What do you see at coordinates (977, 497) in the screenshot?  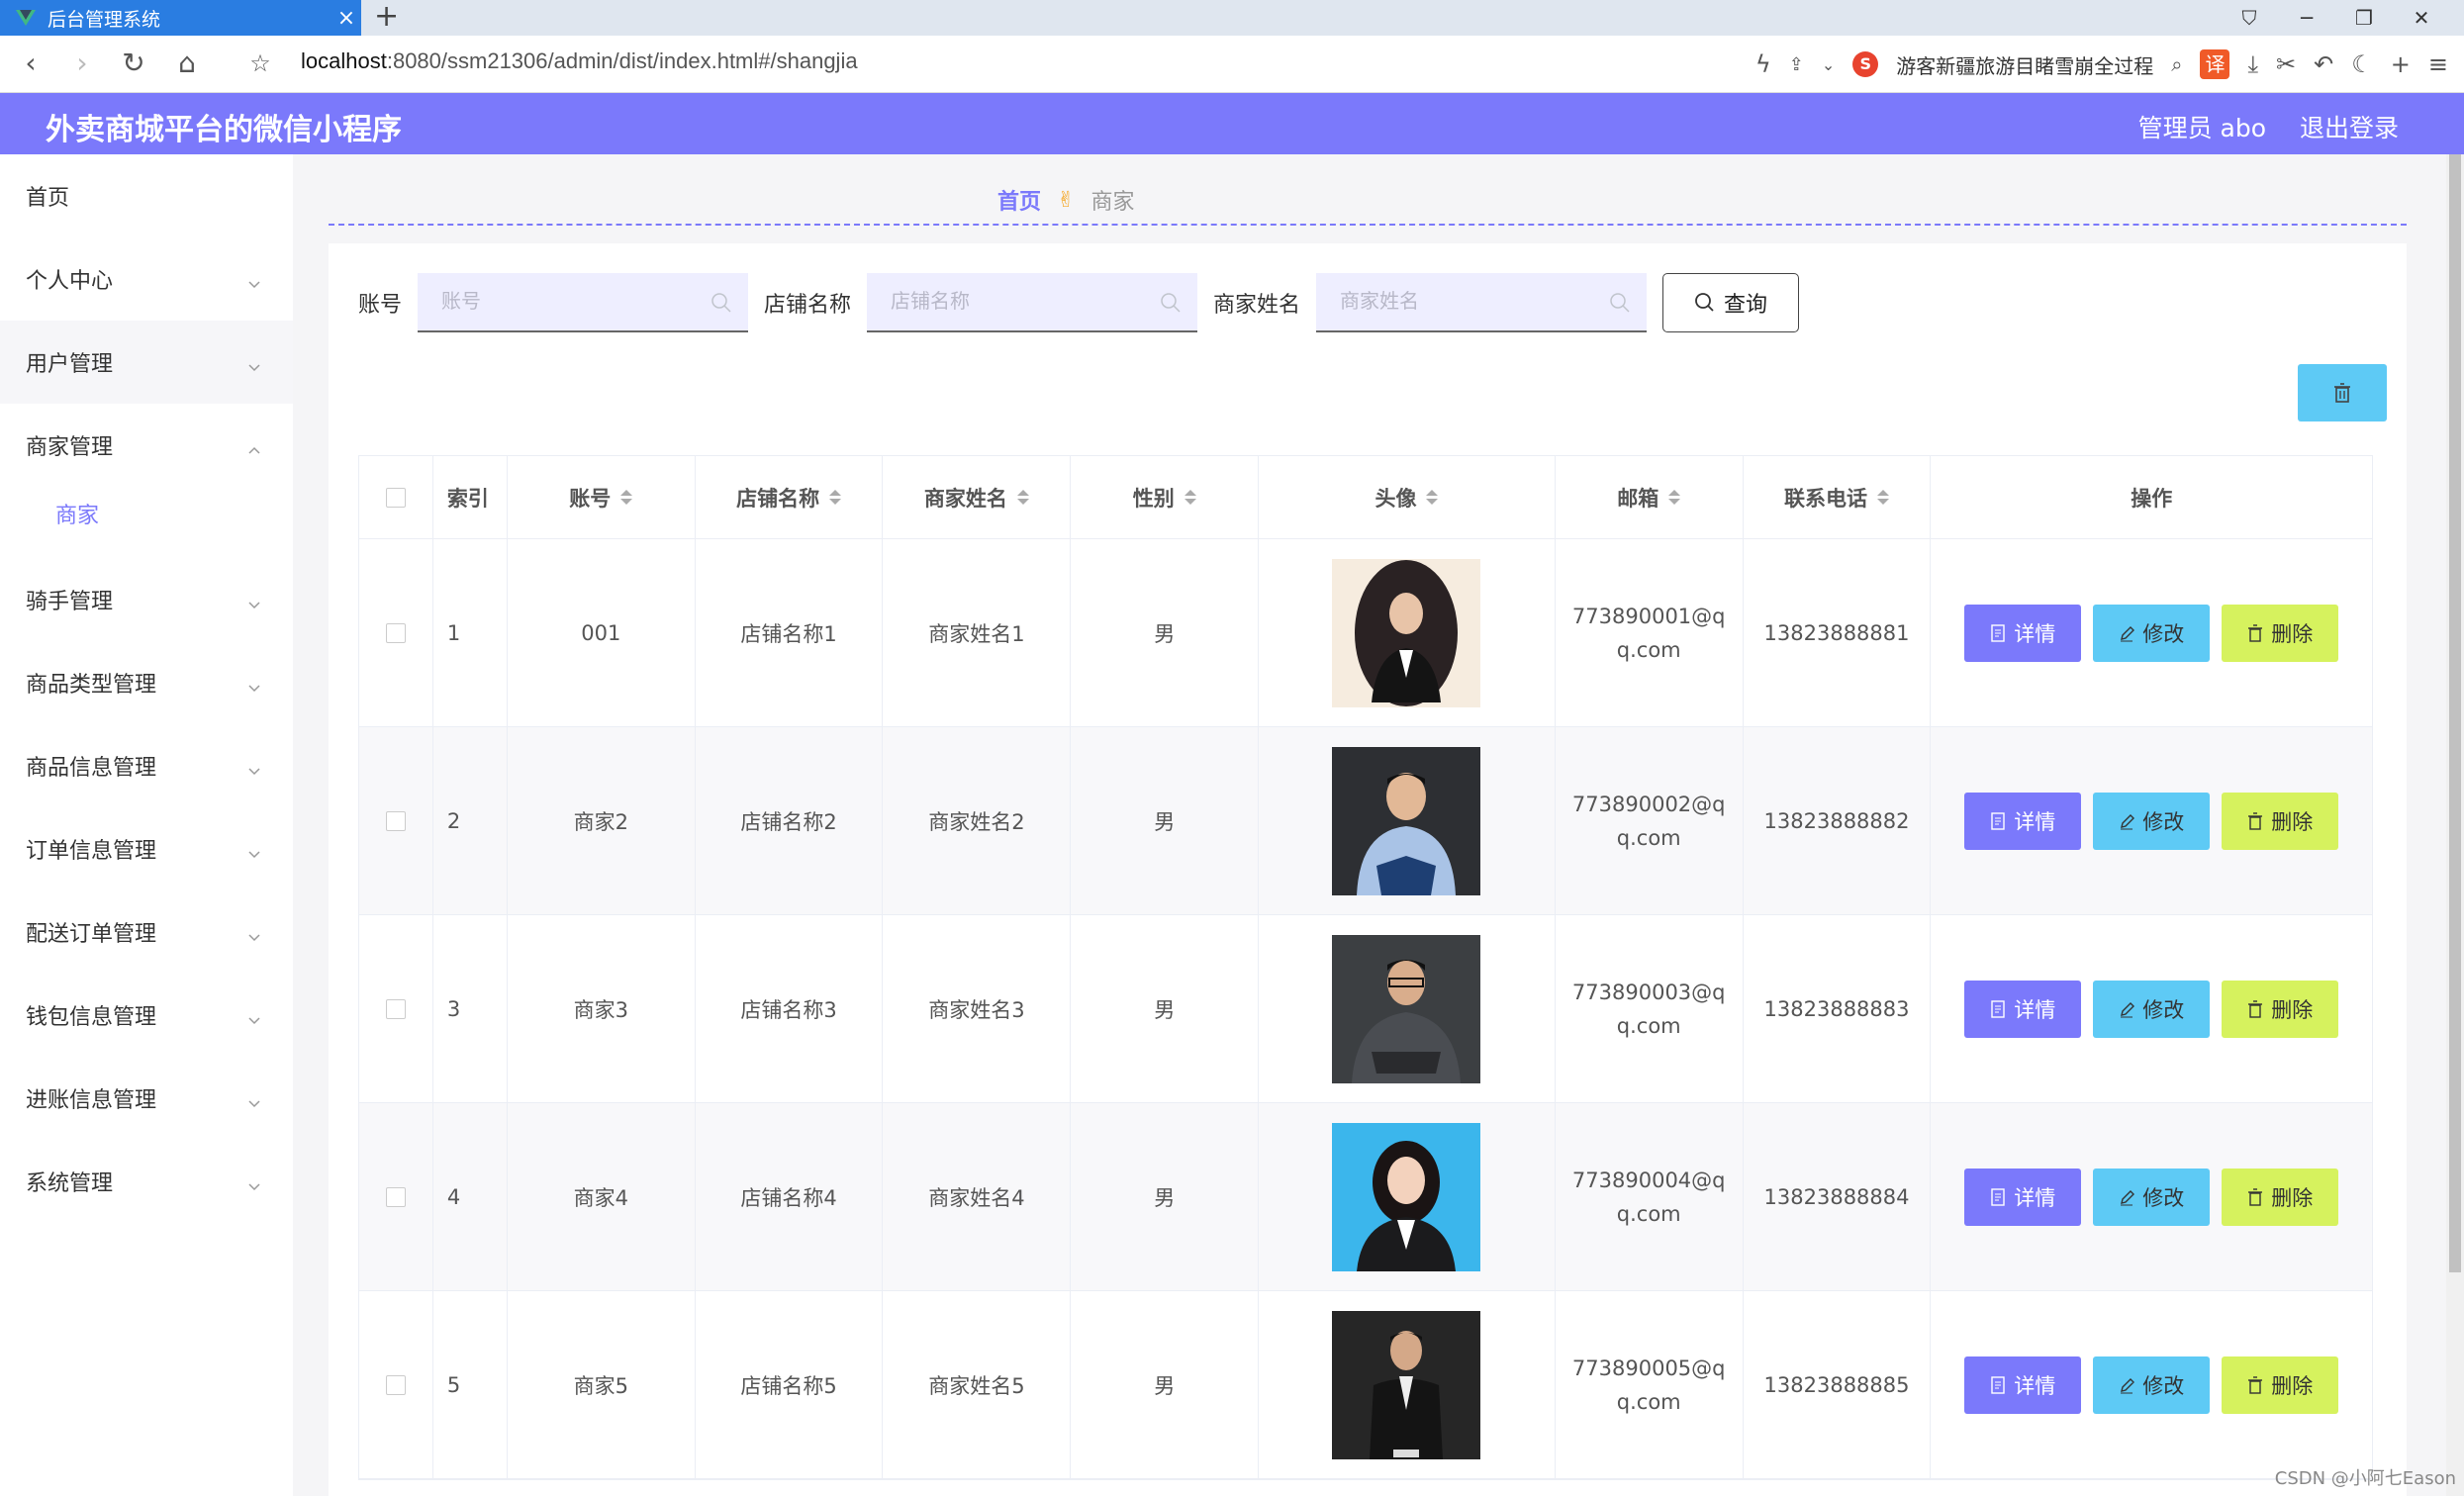 I see `header-name: 商家姓名` at bounding box center [977, 497].